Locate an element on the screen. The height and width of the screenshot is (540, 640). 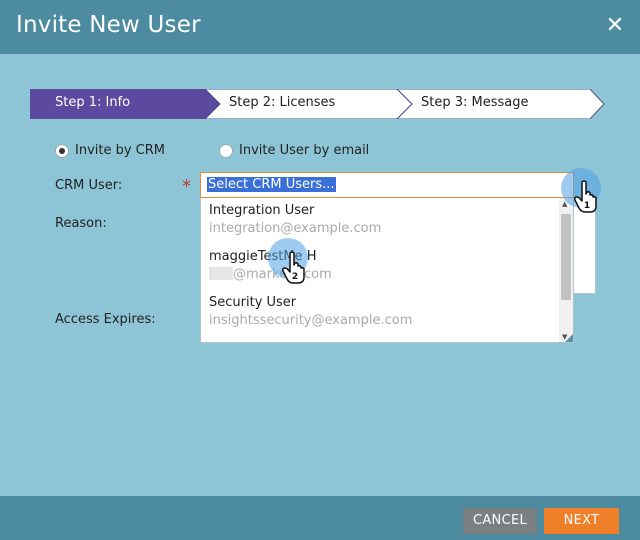
invite-by-email-option: Invite User by email is located at coordinates (294, 150).